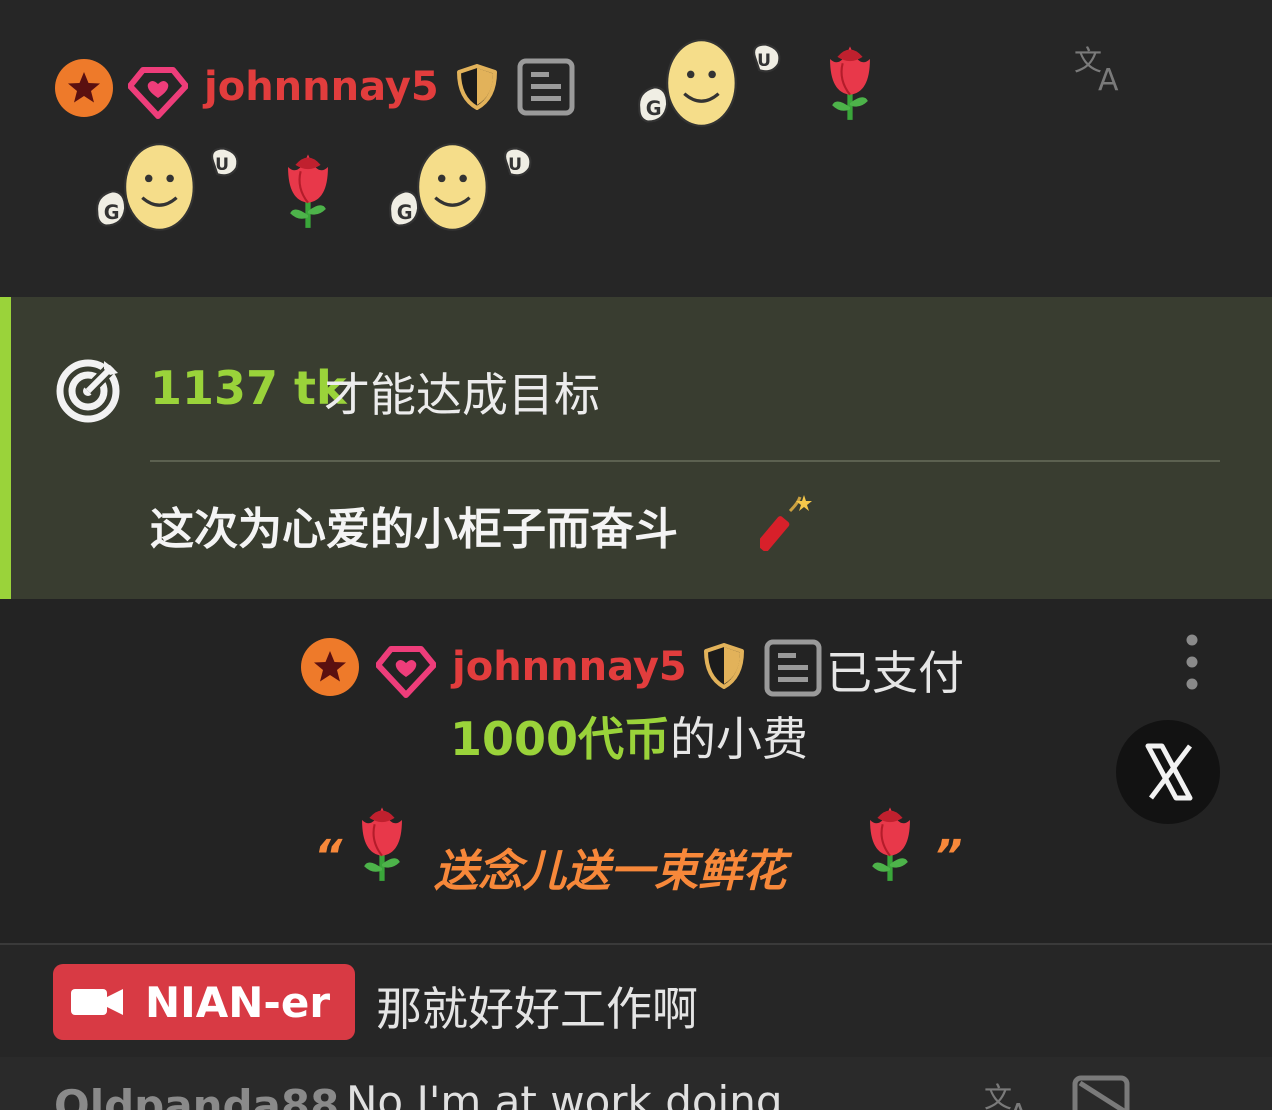 Image resolution: width=1272 pixels, height=1110 pixels. I want to click on firecracker-icon, so click(786, 523).